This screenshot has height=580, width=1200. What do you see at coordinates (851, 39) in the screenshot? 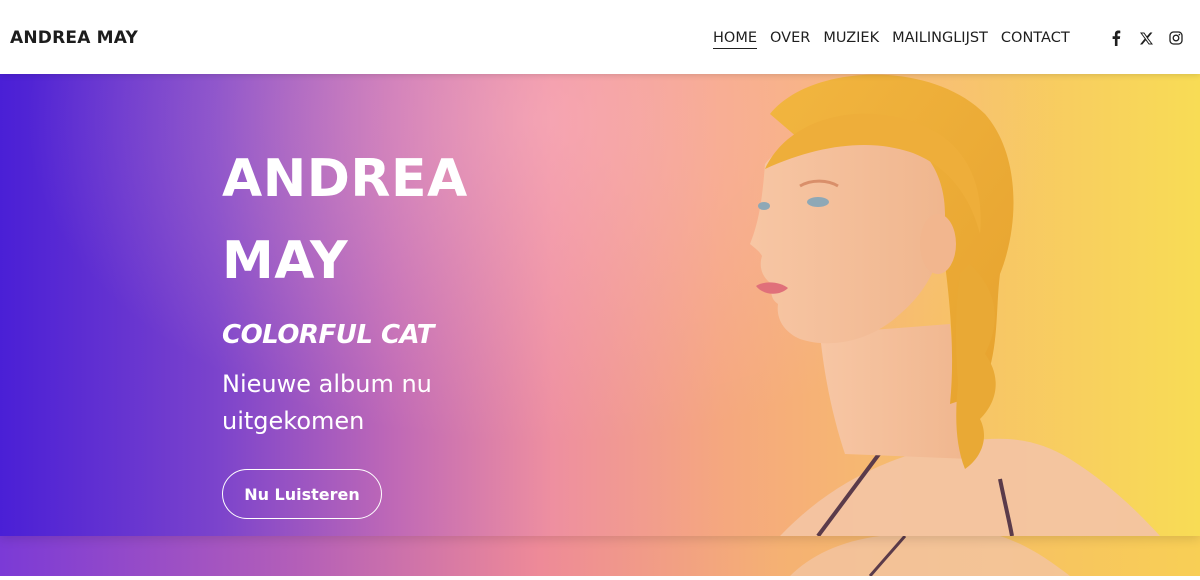
I see `nav-item-muziek: MUZIEK` at bounding box center [851, 39].